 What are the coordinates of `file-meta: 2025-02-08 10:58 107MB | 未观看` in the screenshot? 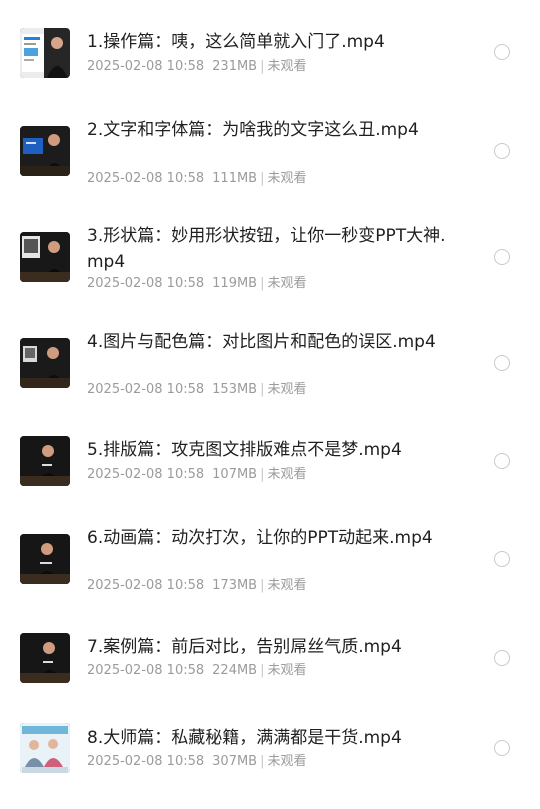 It's located at (197, 475).